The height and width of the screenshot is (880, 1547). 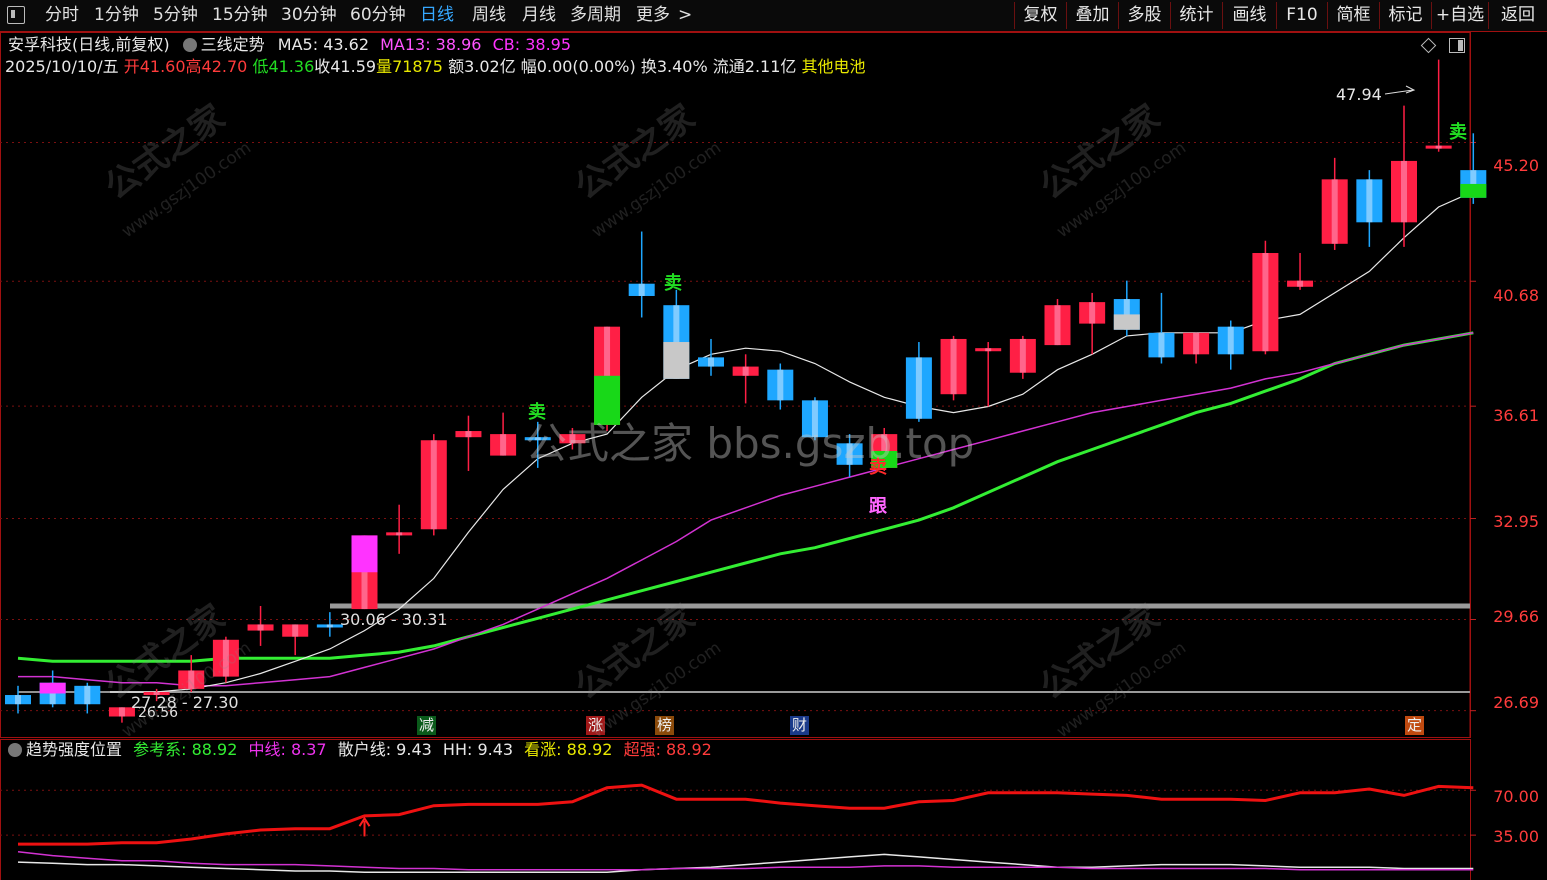 I want to click on period-tab-5: 60分钟, so click(x=378, y=15).